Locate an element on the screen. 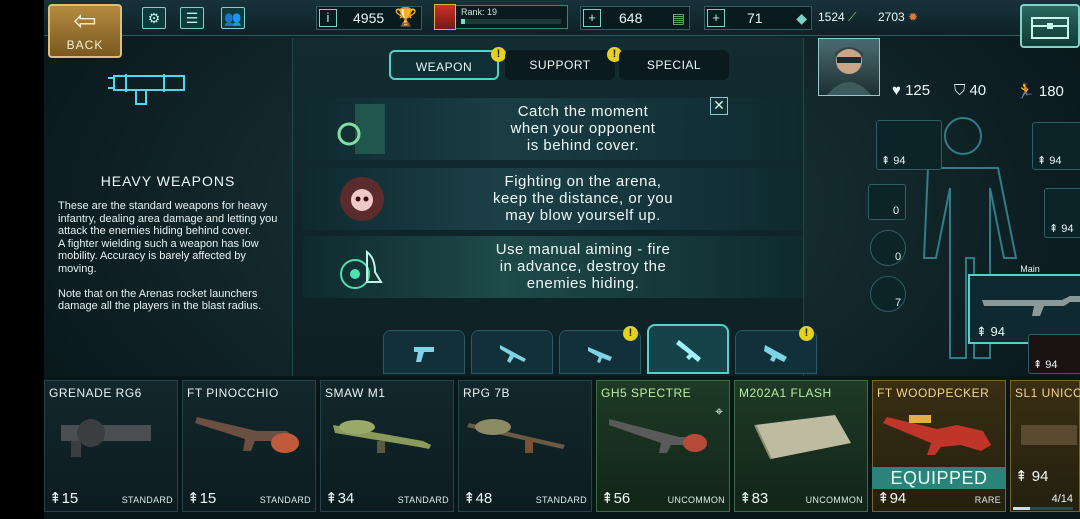  gloves-slot: ⇞ 94 is located at coordinates (1062, 213).